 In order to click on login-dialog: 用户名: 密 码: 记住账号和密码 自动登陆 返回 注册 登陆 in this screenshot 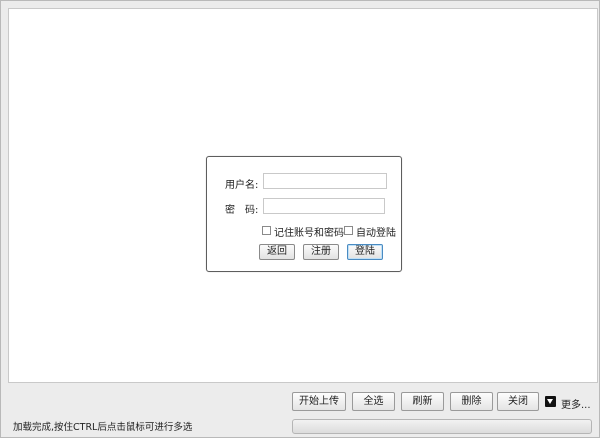, I will do `click(304, 214)`.